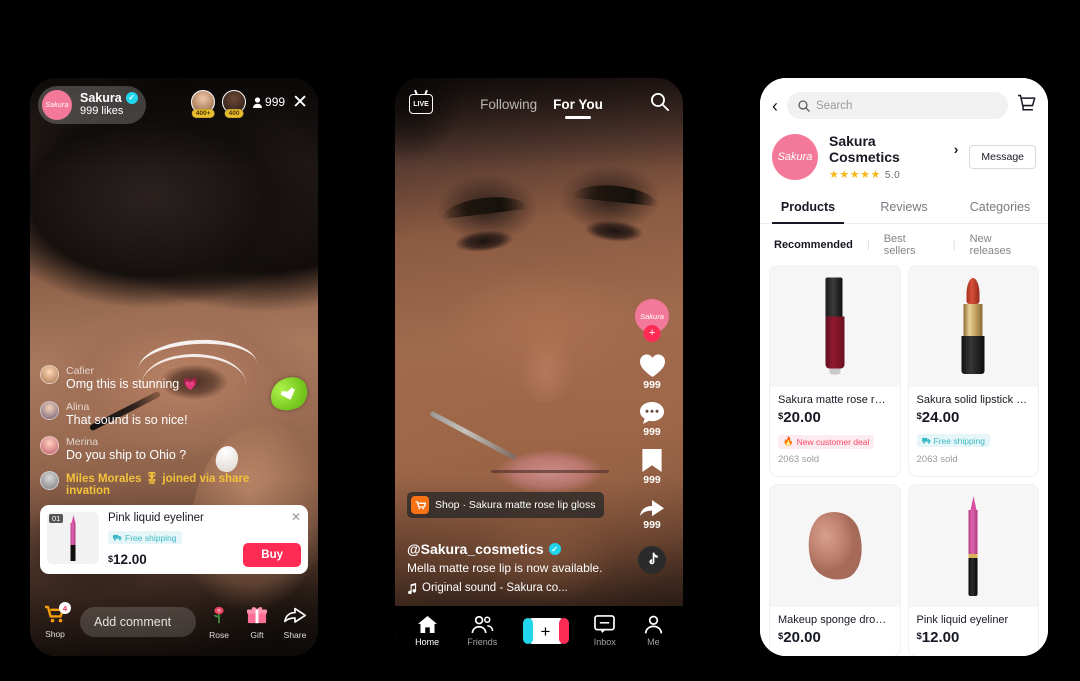  Describe the element at coordinates (652, 333) in the screenshot. I see `follow-plus-icon: +` at that location.